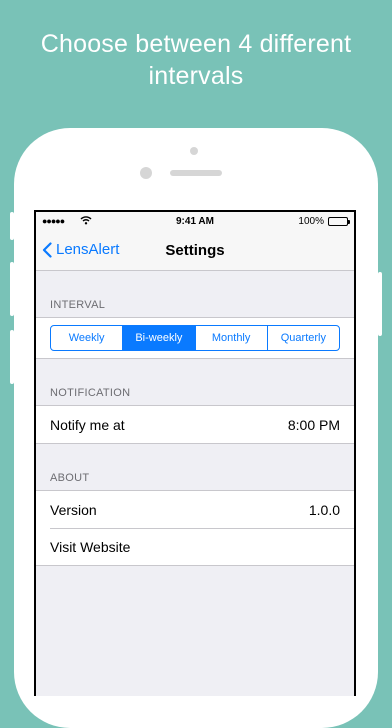 Image resolution: width=392 pixels, height=728 pixels. I want to click on page-title: Settings, so click(195, 250).